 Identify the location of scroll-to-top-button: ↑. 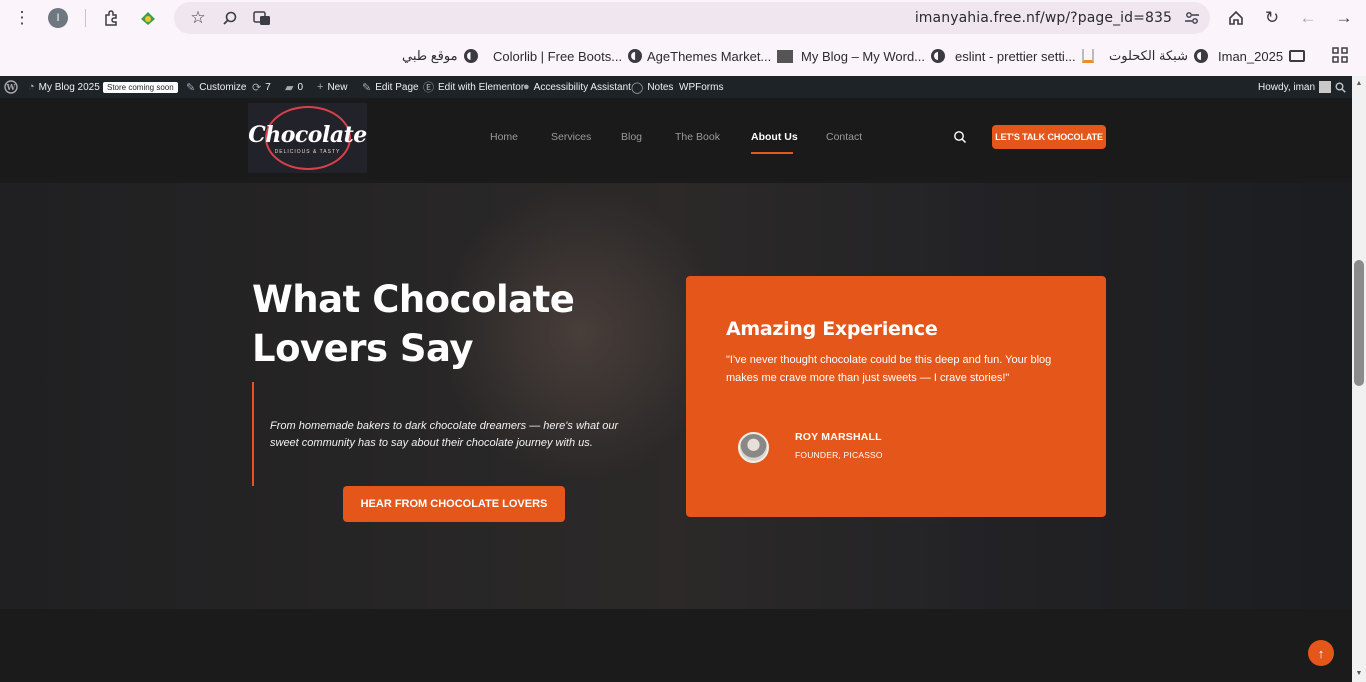
(1321, 653).